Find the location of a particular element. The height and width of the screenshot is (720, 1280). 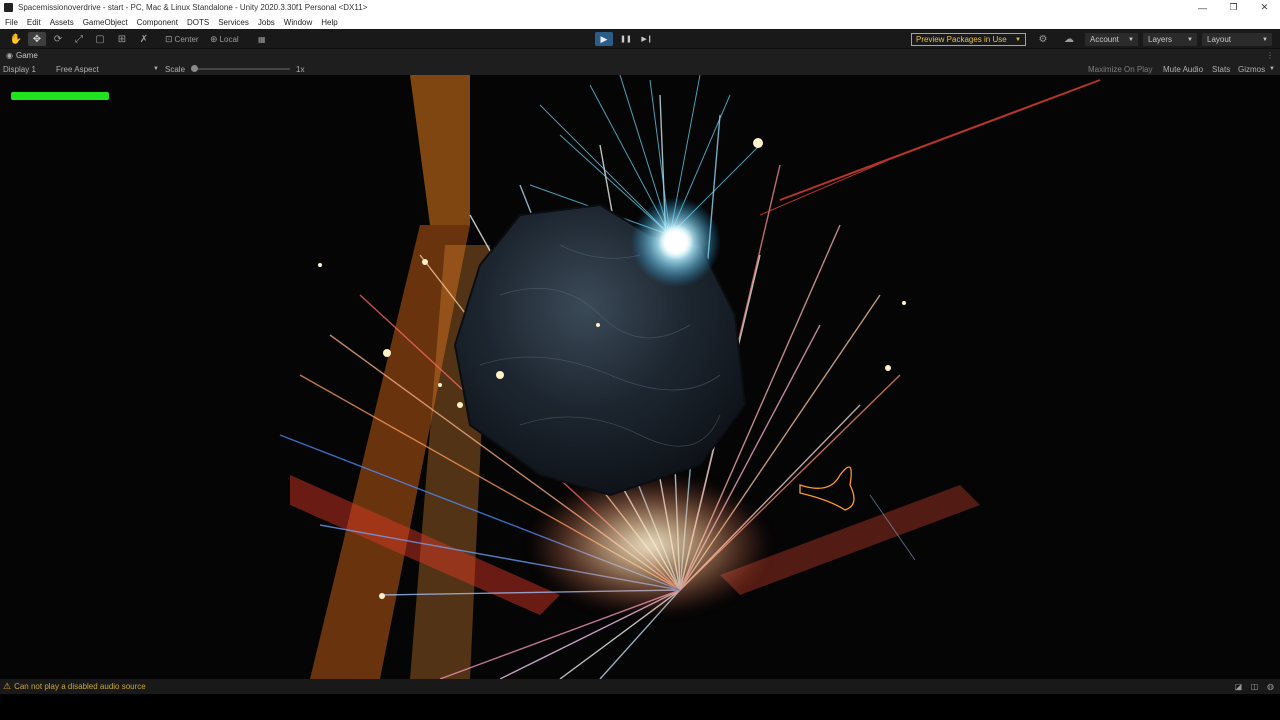

close-button: ✕ is located at coordinates (1264, 7).